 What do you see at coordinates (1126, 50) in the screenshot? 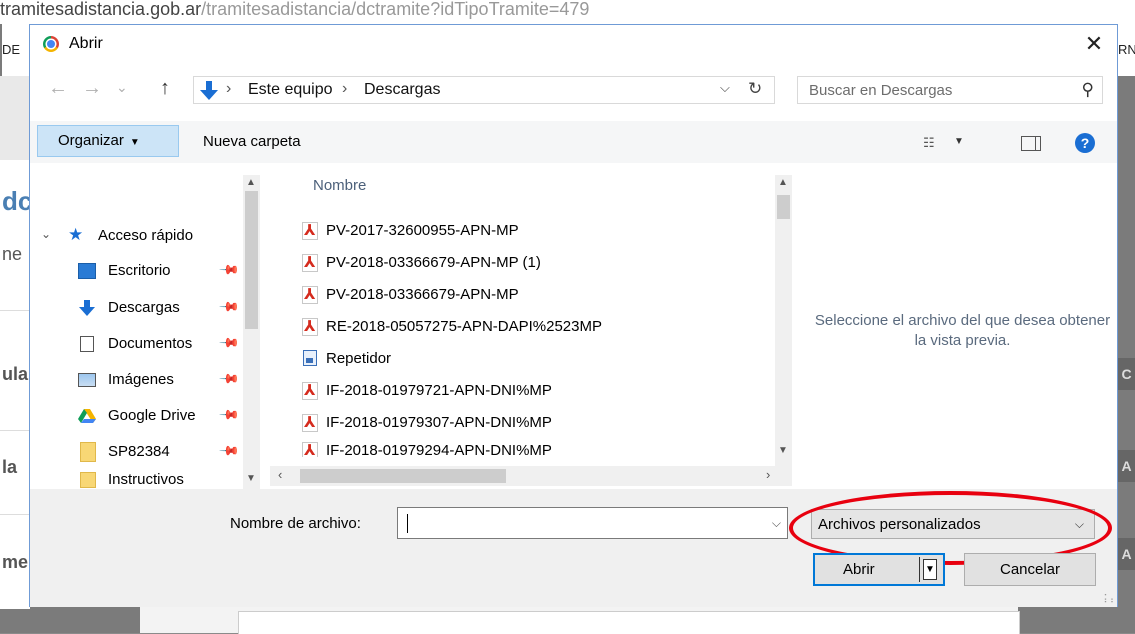
I see `bg-tab-right: RN` at bounding box center [1126, 50].